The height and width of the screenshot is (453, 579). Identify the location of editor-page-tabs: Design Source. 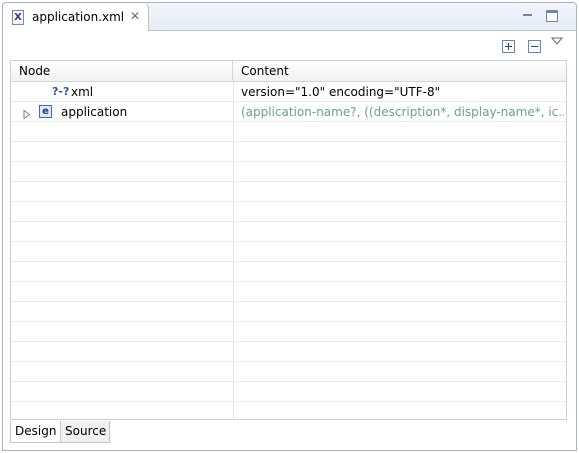
(110, 432).